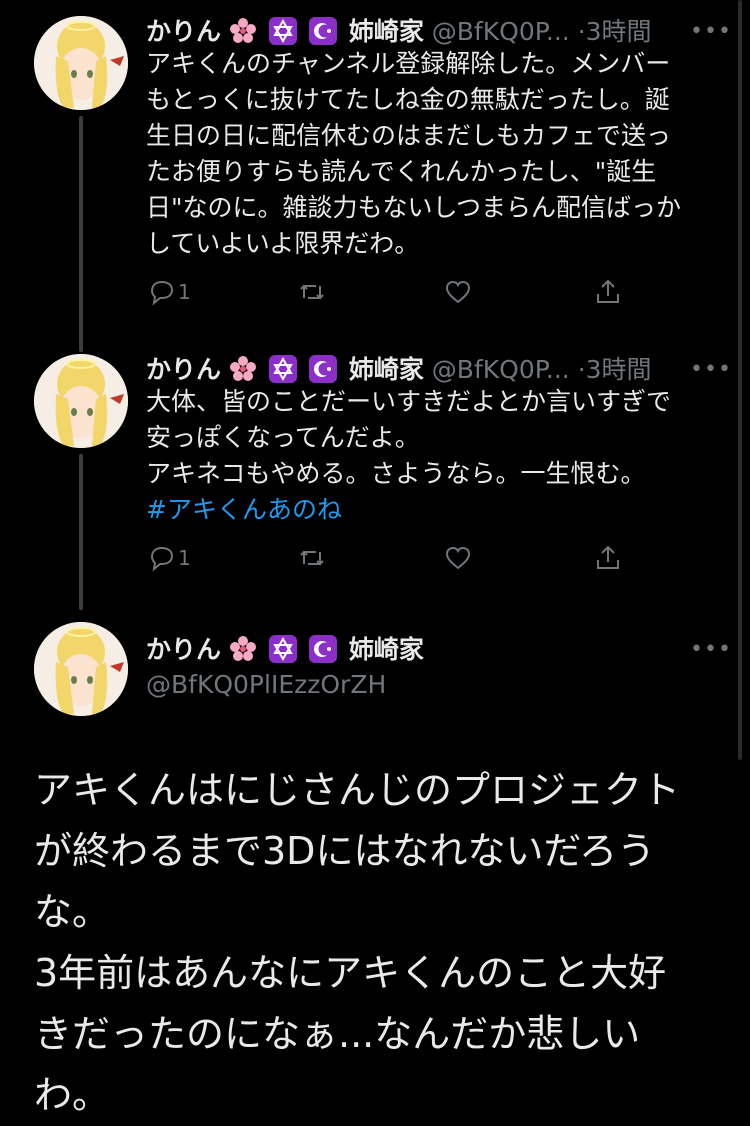  I want to click on text-line: たお便りすらも読んでくれんかったし、"誕生, so click(401, 171).